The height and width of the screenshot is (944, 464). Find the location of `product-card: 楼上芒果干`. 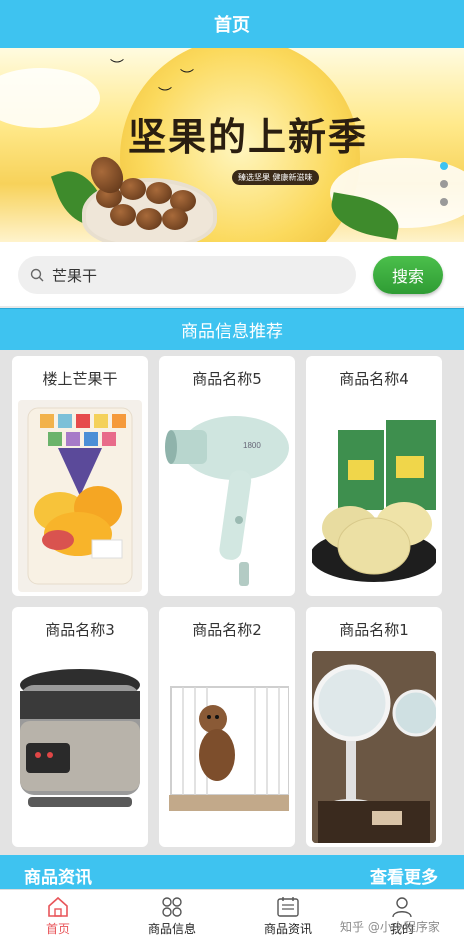

product-card: 楼上芒果干 is located at coordinates (80, 476).